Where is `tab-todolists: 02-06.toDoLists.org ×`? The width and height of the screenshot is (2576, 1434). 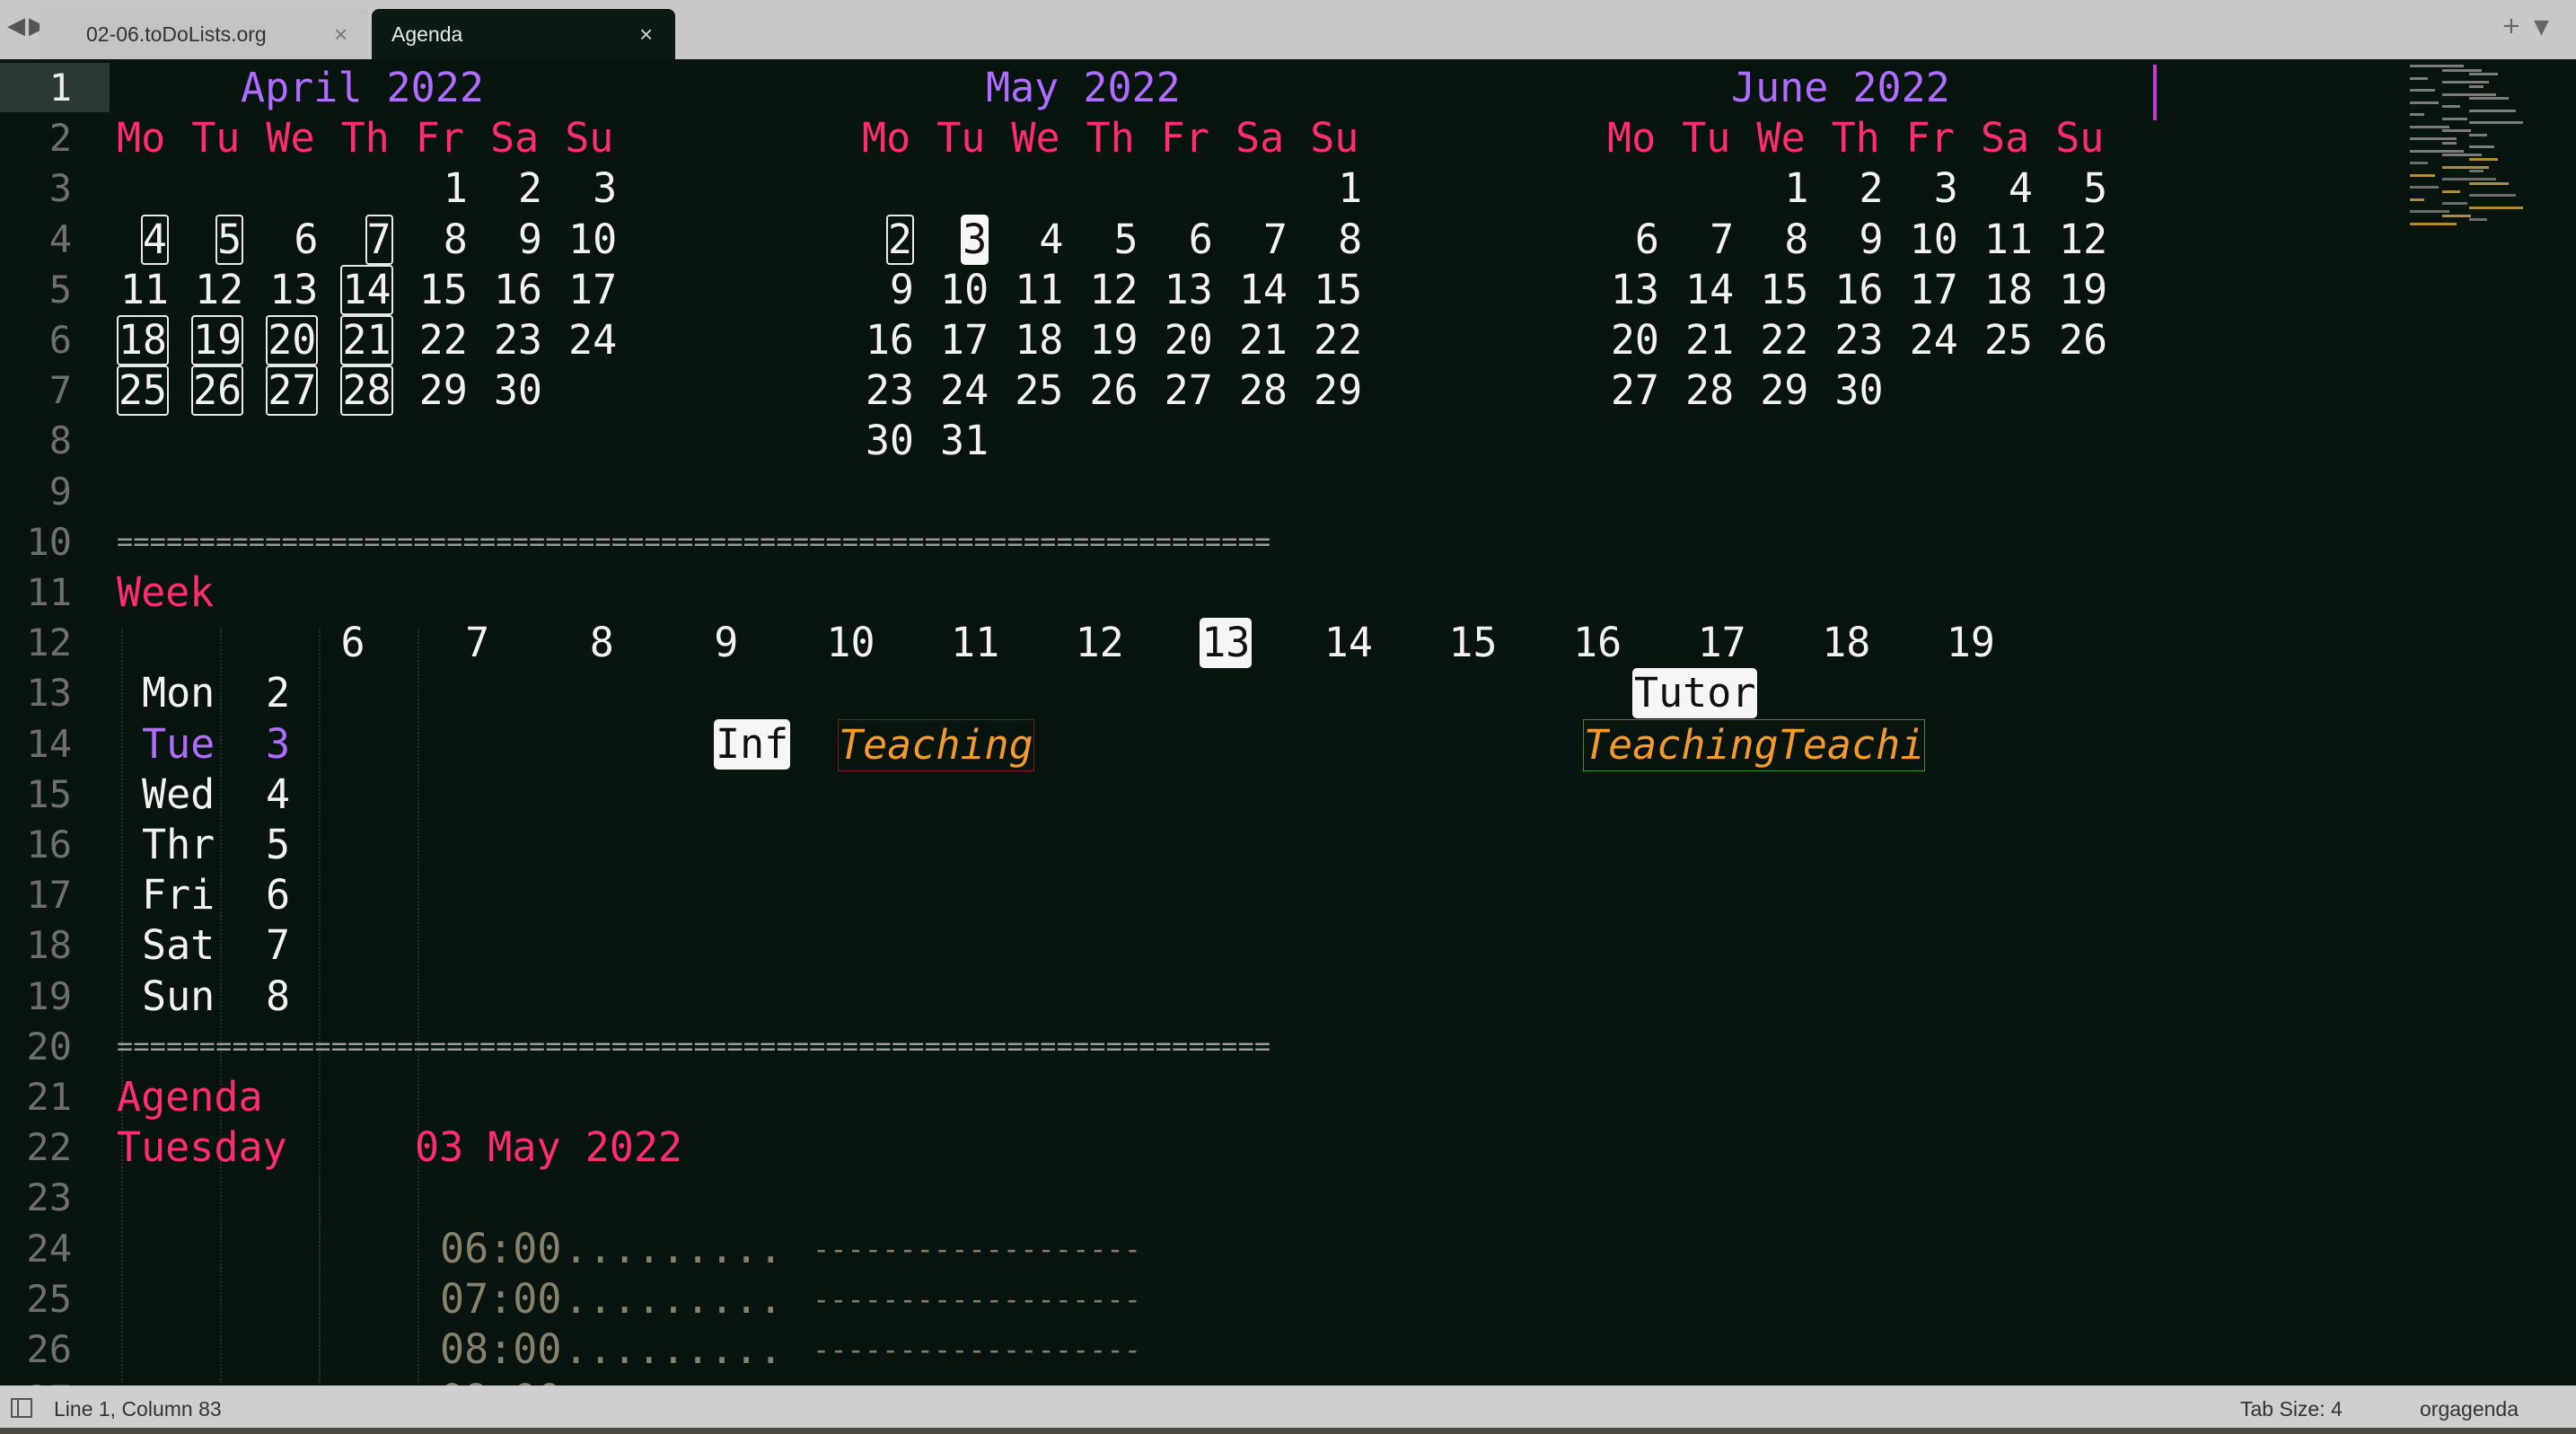 tab-todolists: 02-06.toDoLists.org × is located at coordinates (204, 34).